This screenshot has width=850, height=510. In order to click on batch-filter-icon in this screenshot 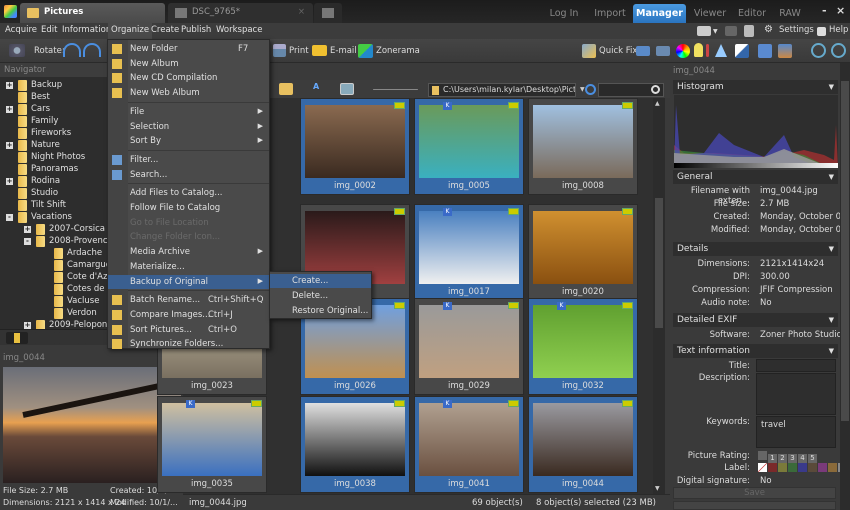, I will do `click(785, 51)`.